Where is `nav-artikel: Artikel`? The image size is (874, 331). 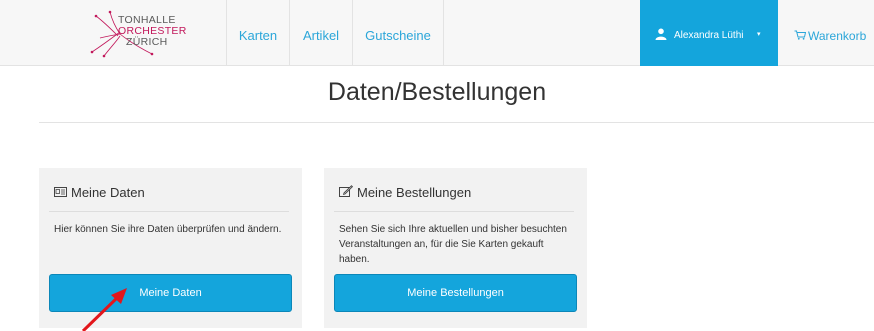
nav-artikel: Artikel is located at coordinates (320, 33).